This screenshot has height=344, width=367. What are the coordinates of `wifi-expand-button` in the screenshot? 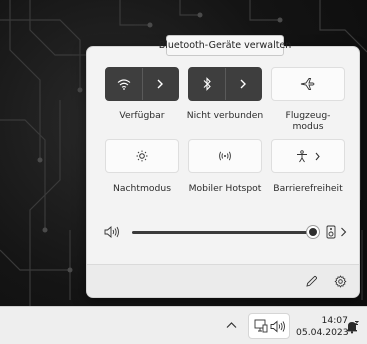 It's located at (160, 84).